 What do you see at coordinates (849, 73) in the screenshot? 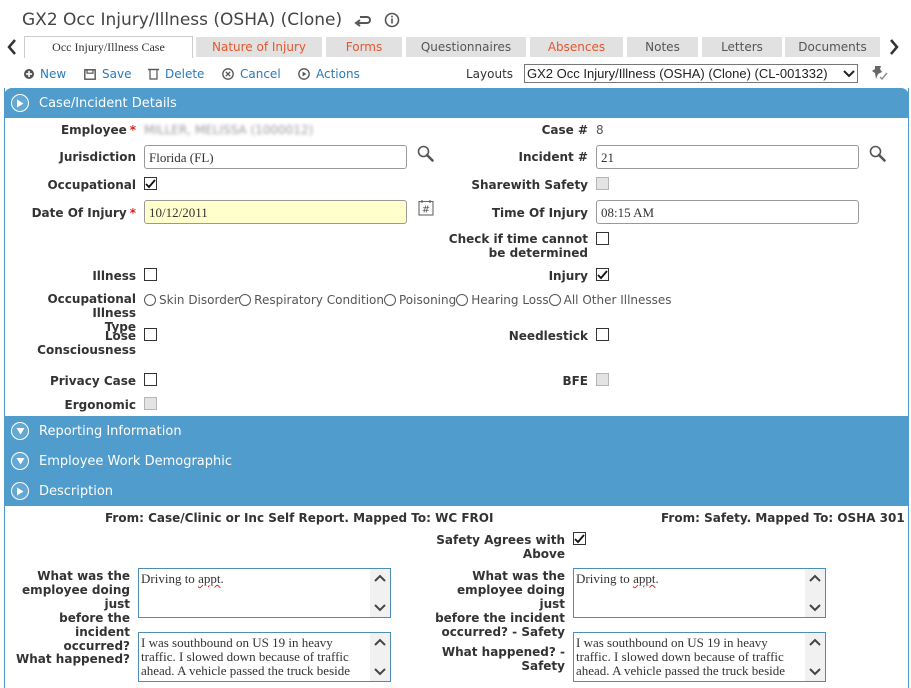
I see `chevron-down-icon` at bounding box center [849, 73].